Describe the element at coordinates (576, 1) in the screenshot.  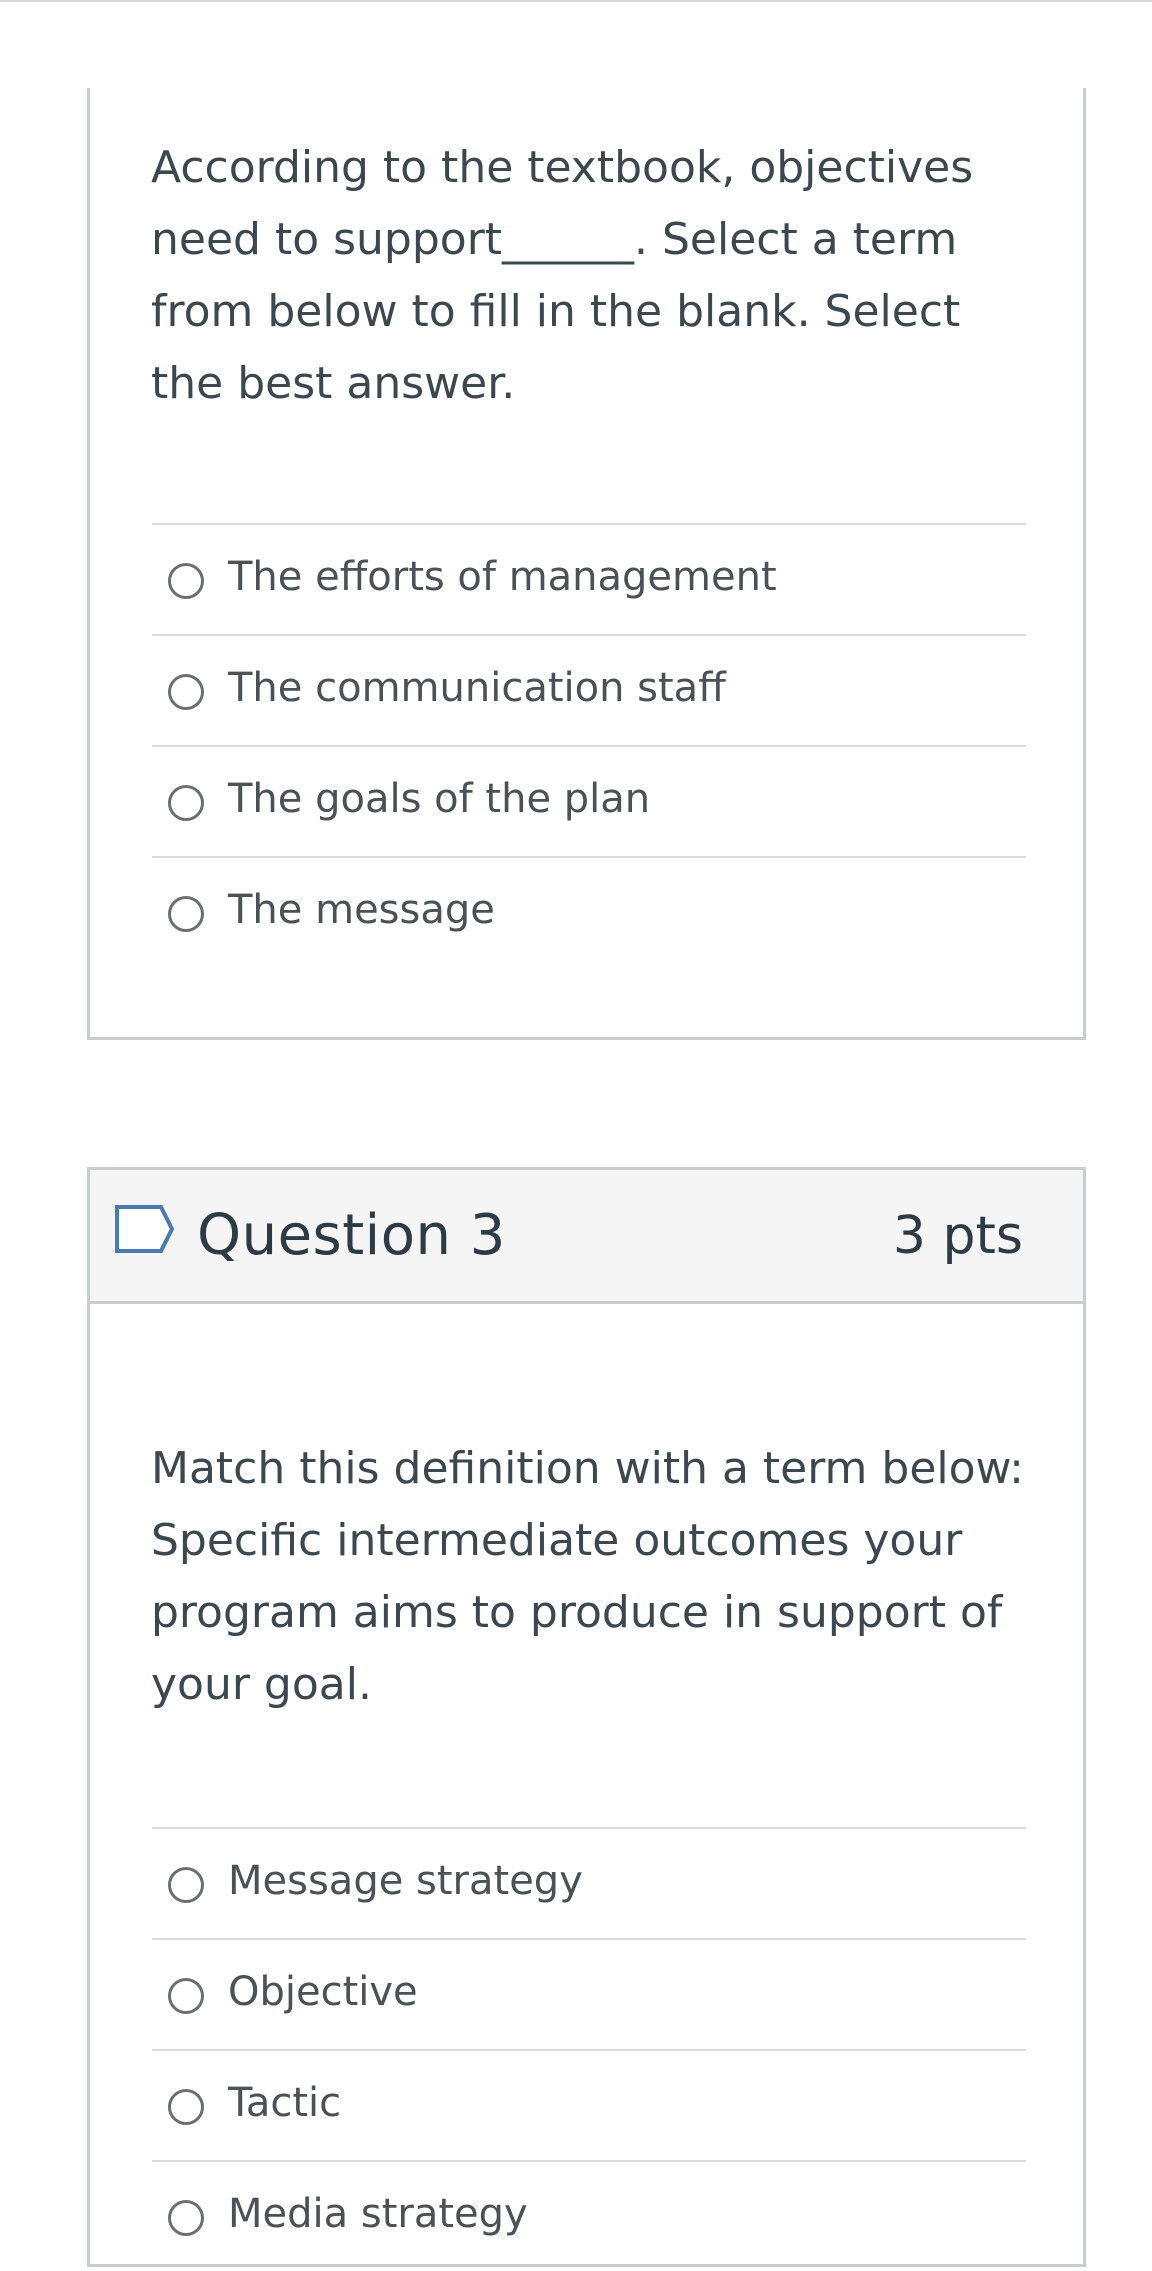
I see `page-top-divider` at that location.